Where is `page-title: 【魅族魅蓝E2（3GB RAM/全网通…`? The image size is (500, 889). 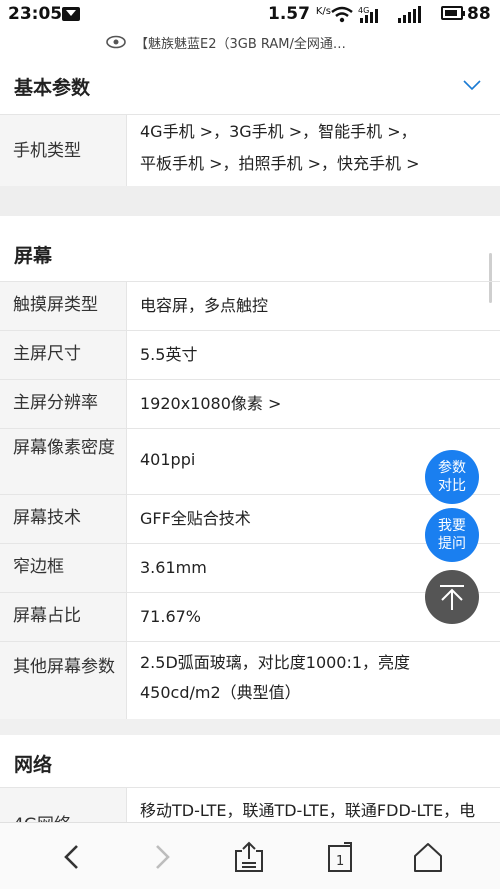 page-title: 【魅族魅蓝E2（3GB RAM/全网通… is located at coordinates (240, 42).